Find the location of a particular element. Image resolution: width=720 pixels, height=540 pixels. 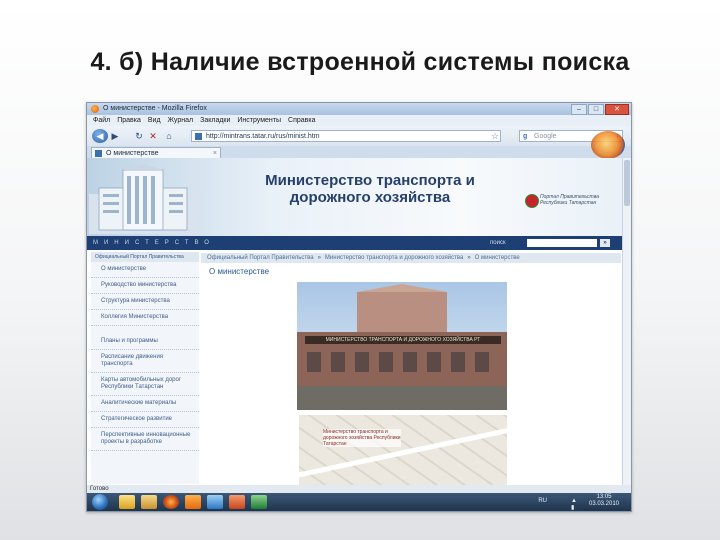

menu-view: Вид is located at coordinates (154, 120).